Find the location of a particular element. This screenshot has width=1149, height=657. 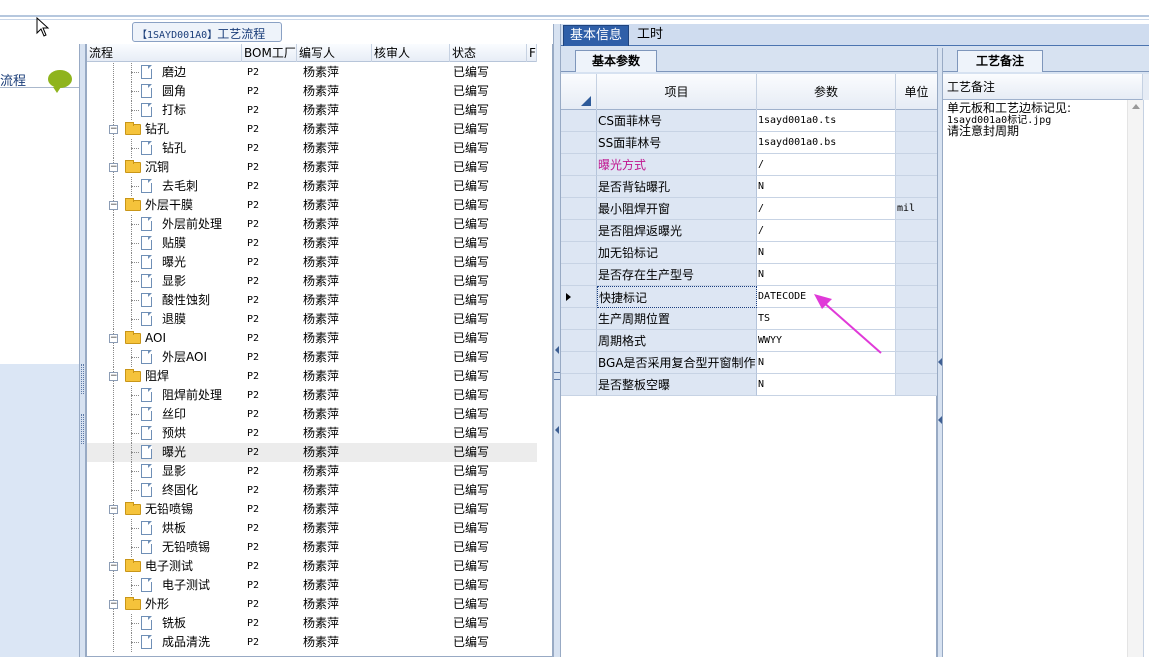

tree-row: 无铅喷锡 P2 杨素萍 已编写 is located at coordinates (312, 547).